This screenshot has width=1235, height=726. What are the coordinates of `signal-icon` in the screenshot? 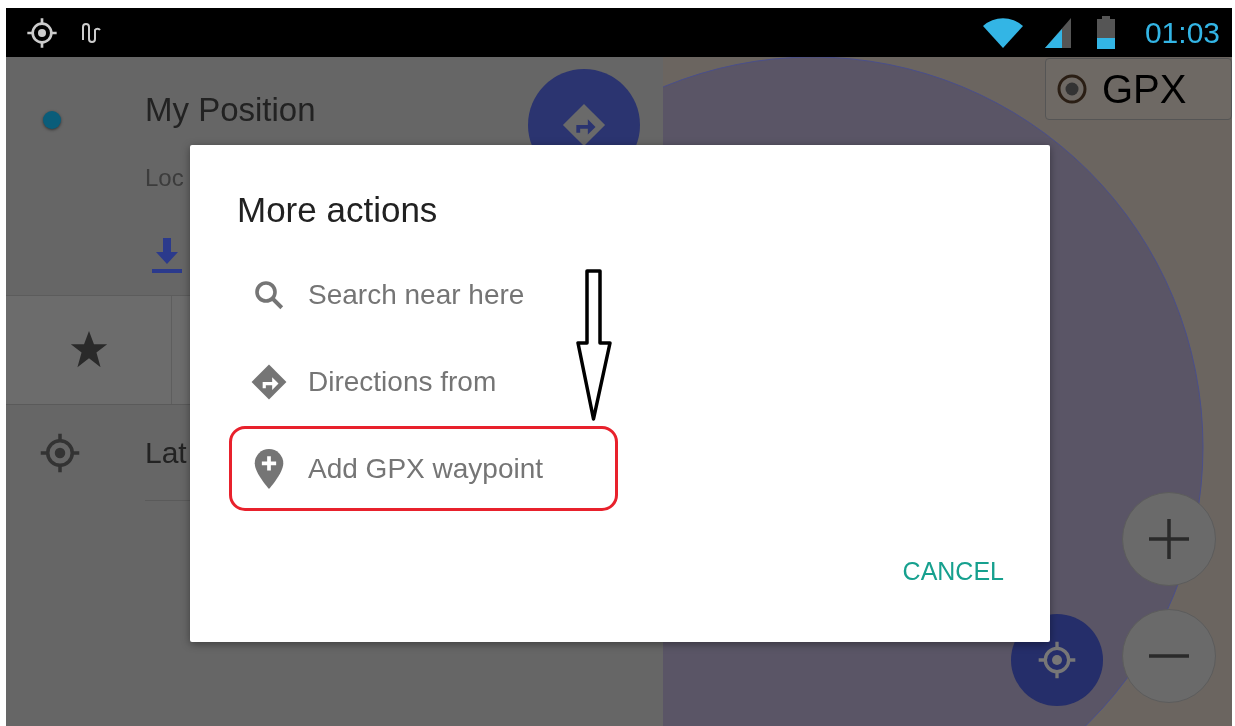 It's located at (1058, 32).